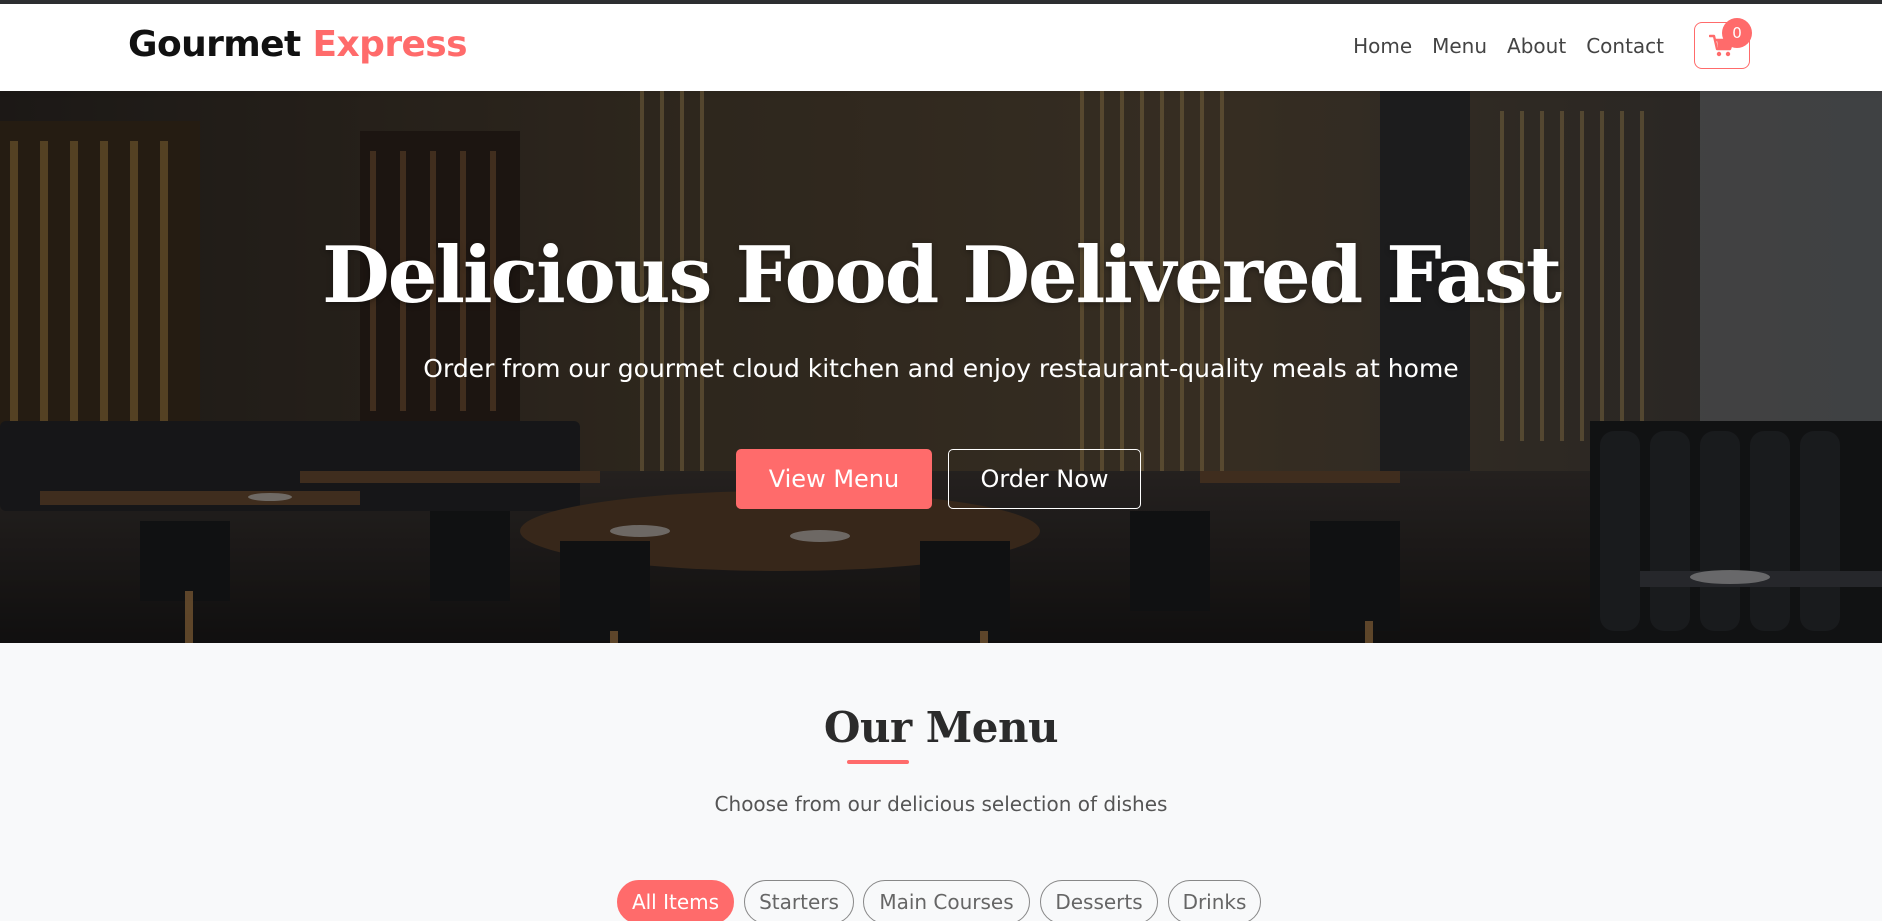  What do you see at coordinates (1536, 46) in the screenshot?
I see `nav-link-about: About` at bounding box center [1536, 46].